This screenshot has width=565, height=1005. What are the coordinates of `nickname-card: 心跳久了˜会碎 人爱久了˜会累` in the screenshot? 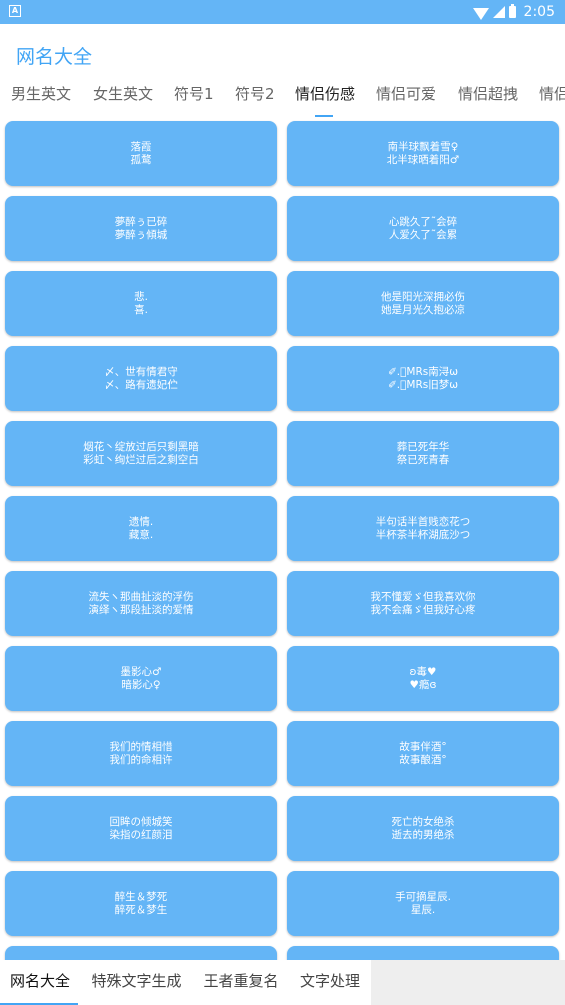 It's located at (423, 228).